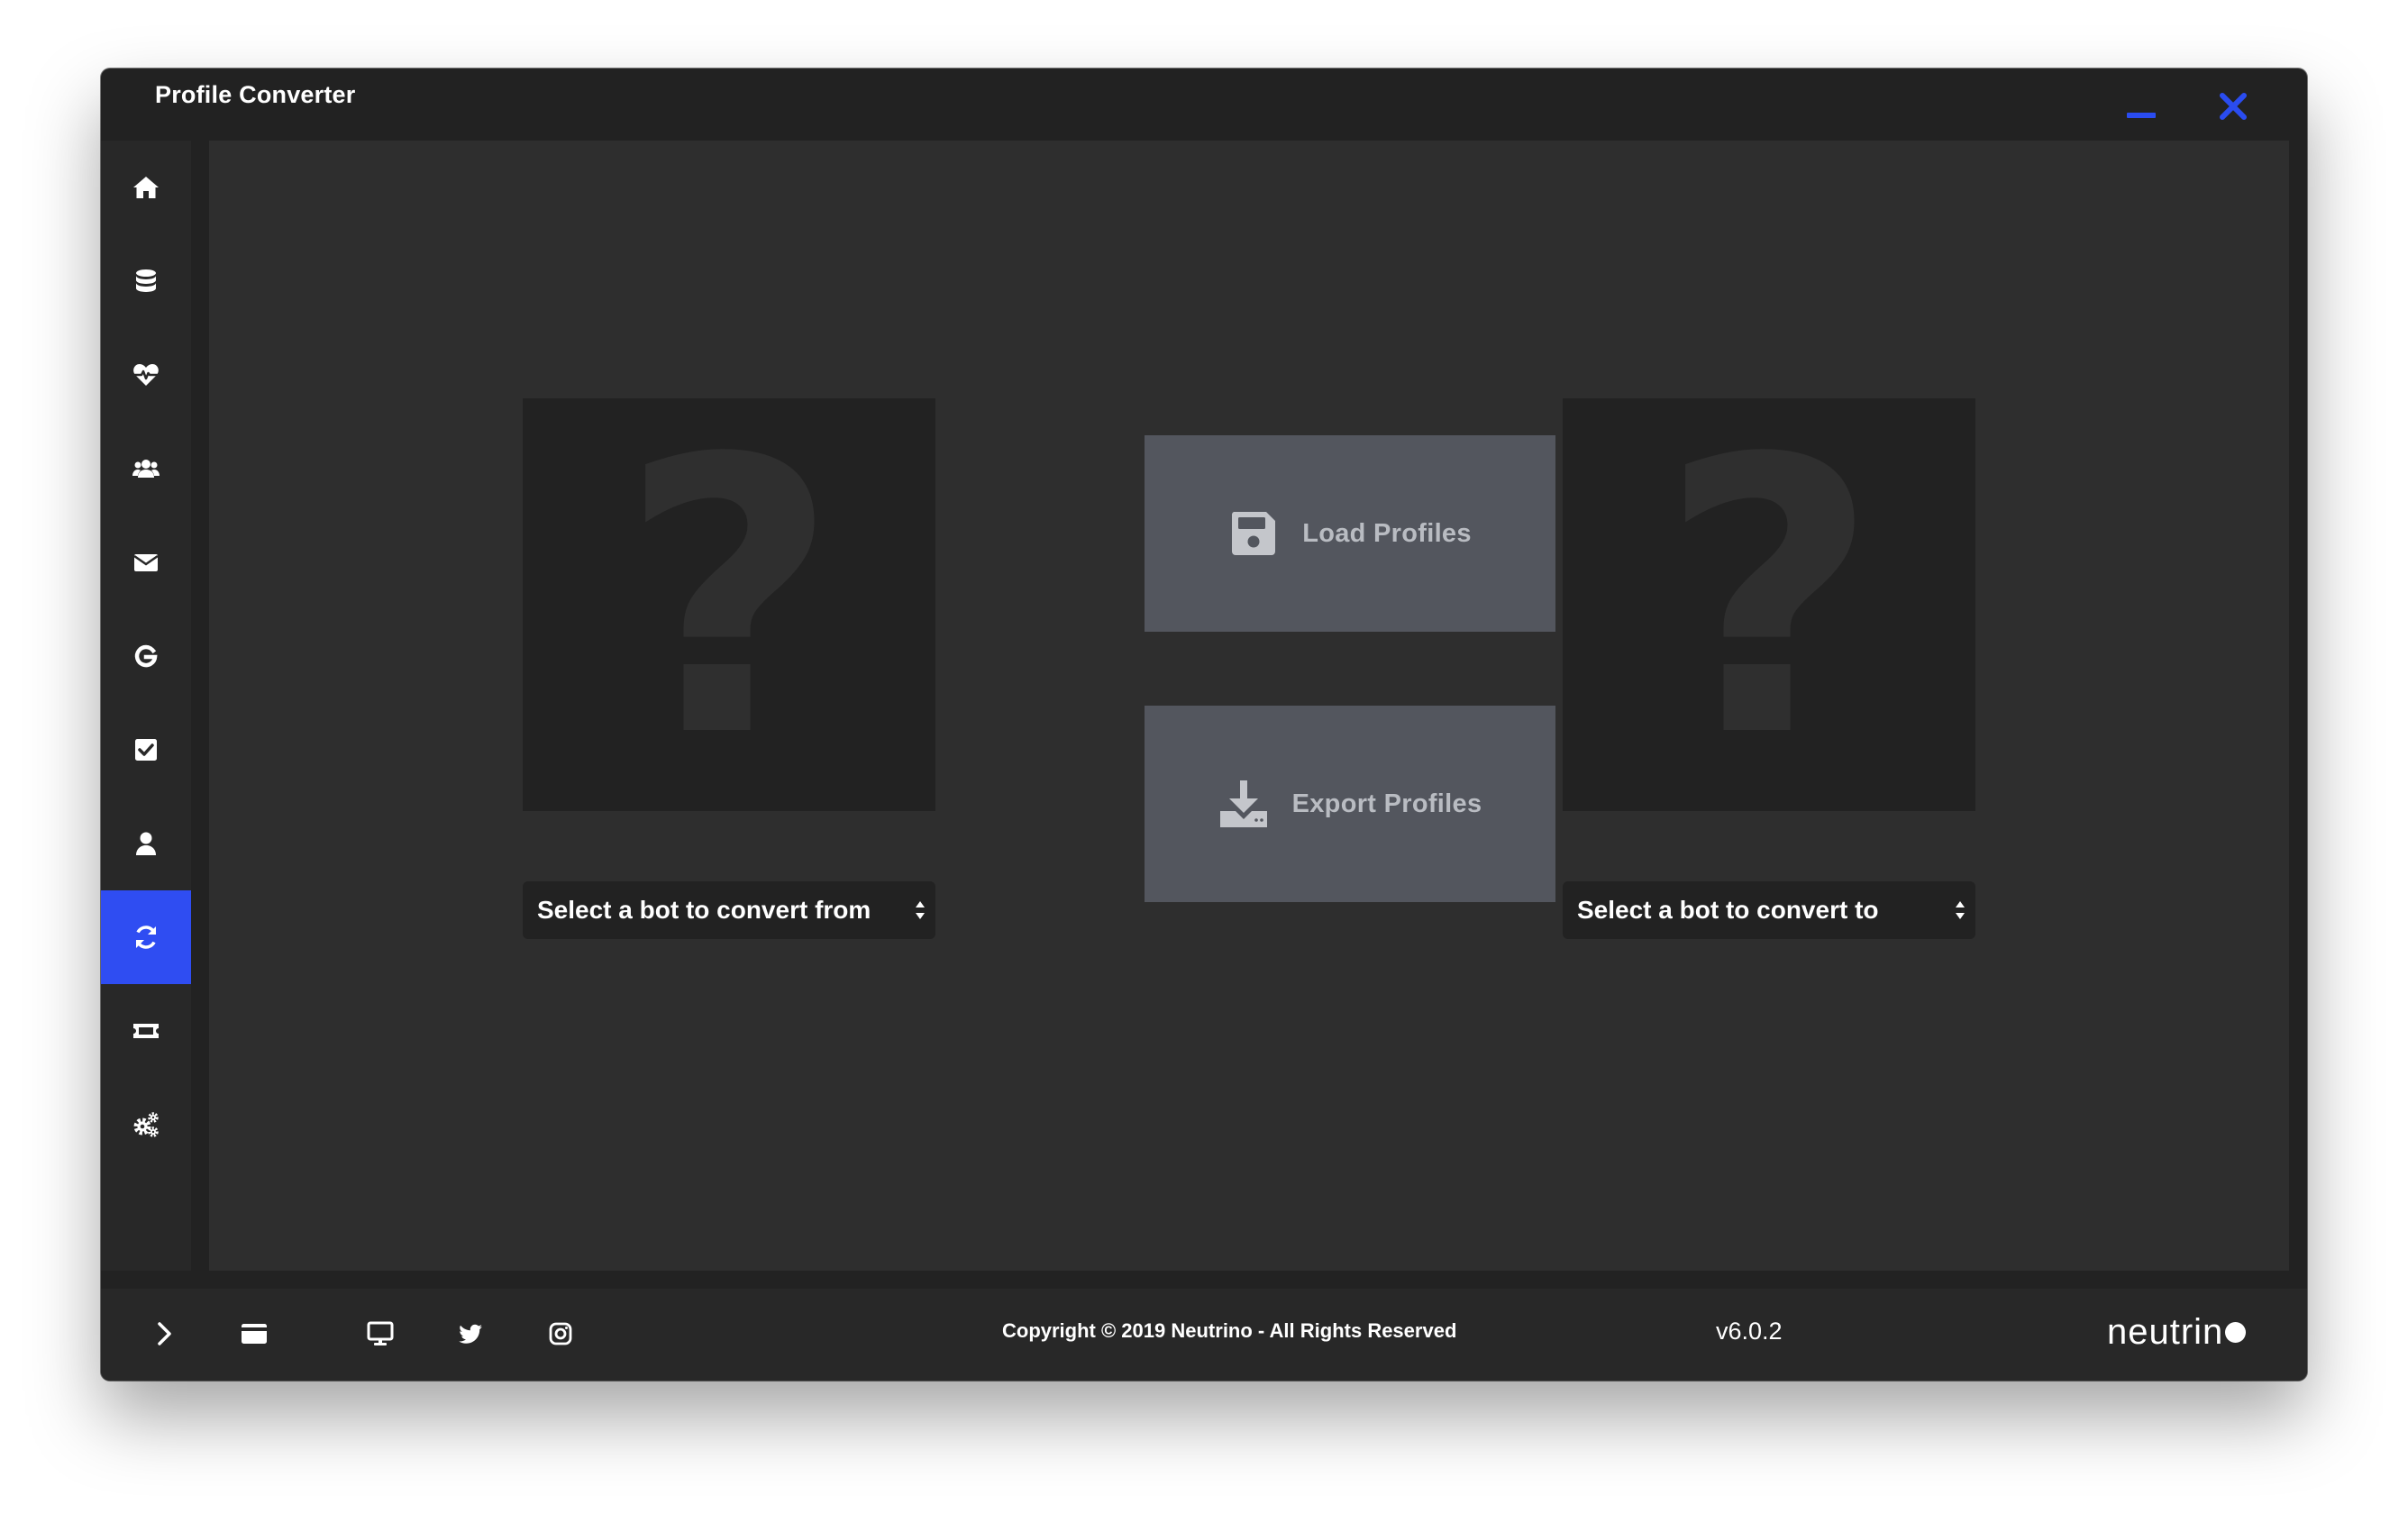 This screenshot has width=2408, height=1514. What do you see at coordinates (255, 94) in the screenshot?
I see `app-title: Profile Converter` at bounding box center [255, 94].